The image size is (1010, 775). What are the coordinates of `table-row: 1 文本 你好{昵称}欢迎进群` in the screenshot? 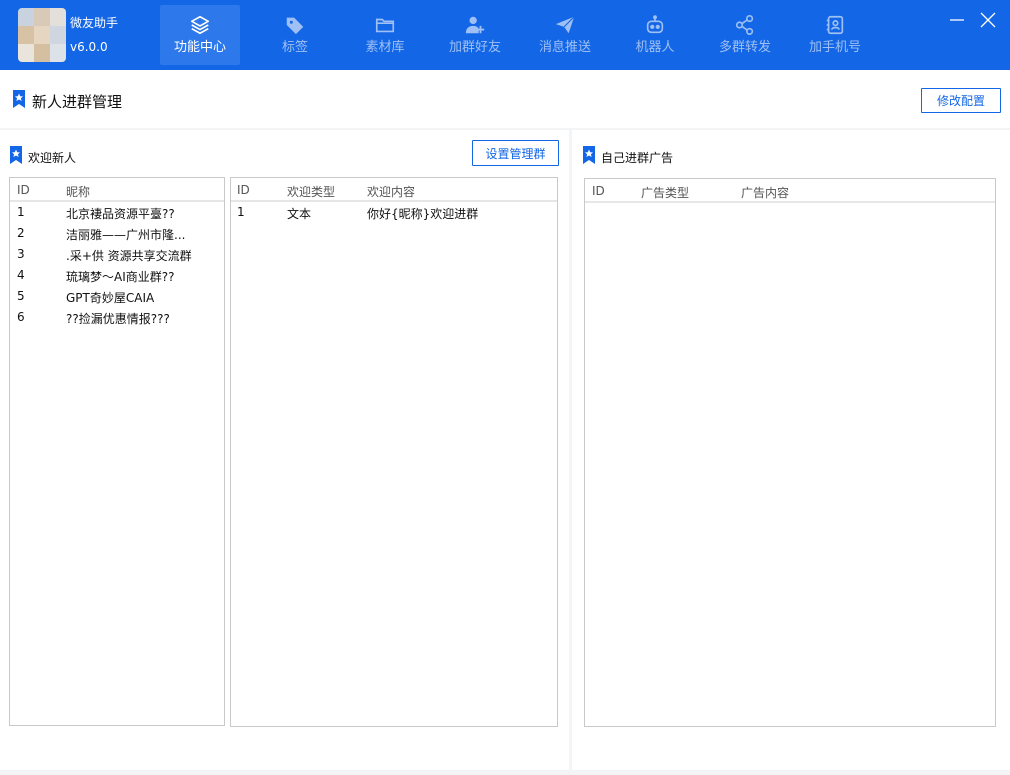 It's located at (394, 212).